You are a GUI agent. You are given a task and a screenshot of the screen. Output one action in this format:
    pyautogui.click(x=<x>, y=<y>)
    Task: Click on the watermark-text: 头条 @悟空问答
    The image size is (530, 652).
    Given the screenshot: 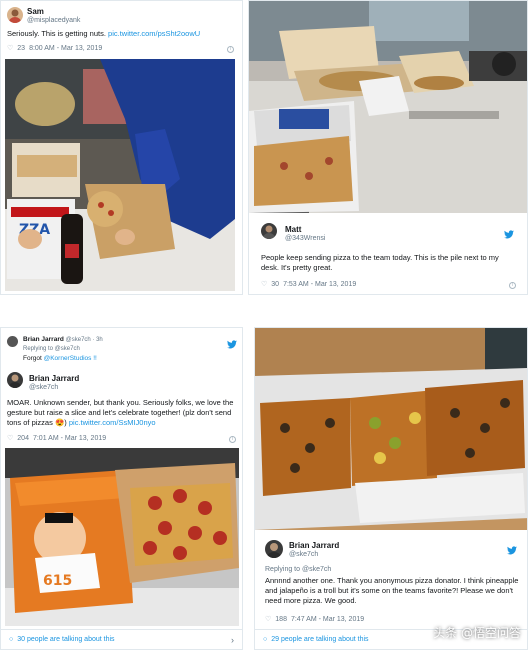 What is the action you would take?
    pyautogui.click(x=477, y=633)
    